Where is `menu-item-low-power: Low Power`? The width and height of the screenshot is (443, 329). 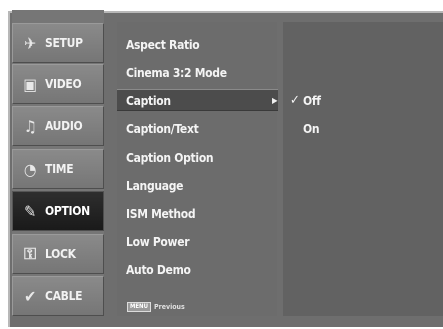 menu-item-low-power: Low Power is located at coordinates (158, 242).